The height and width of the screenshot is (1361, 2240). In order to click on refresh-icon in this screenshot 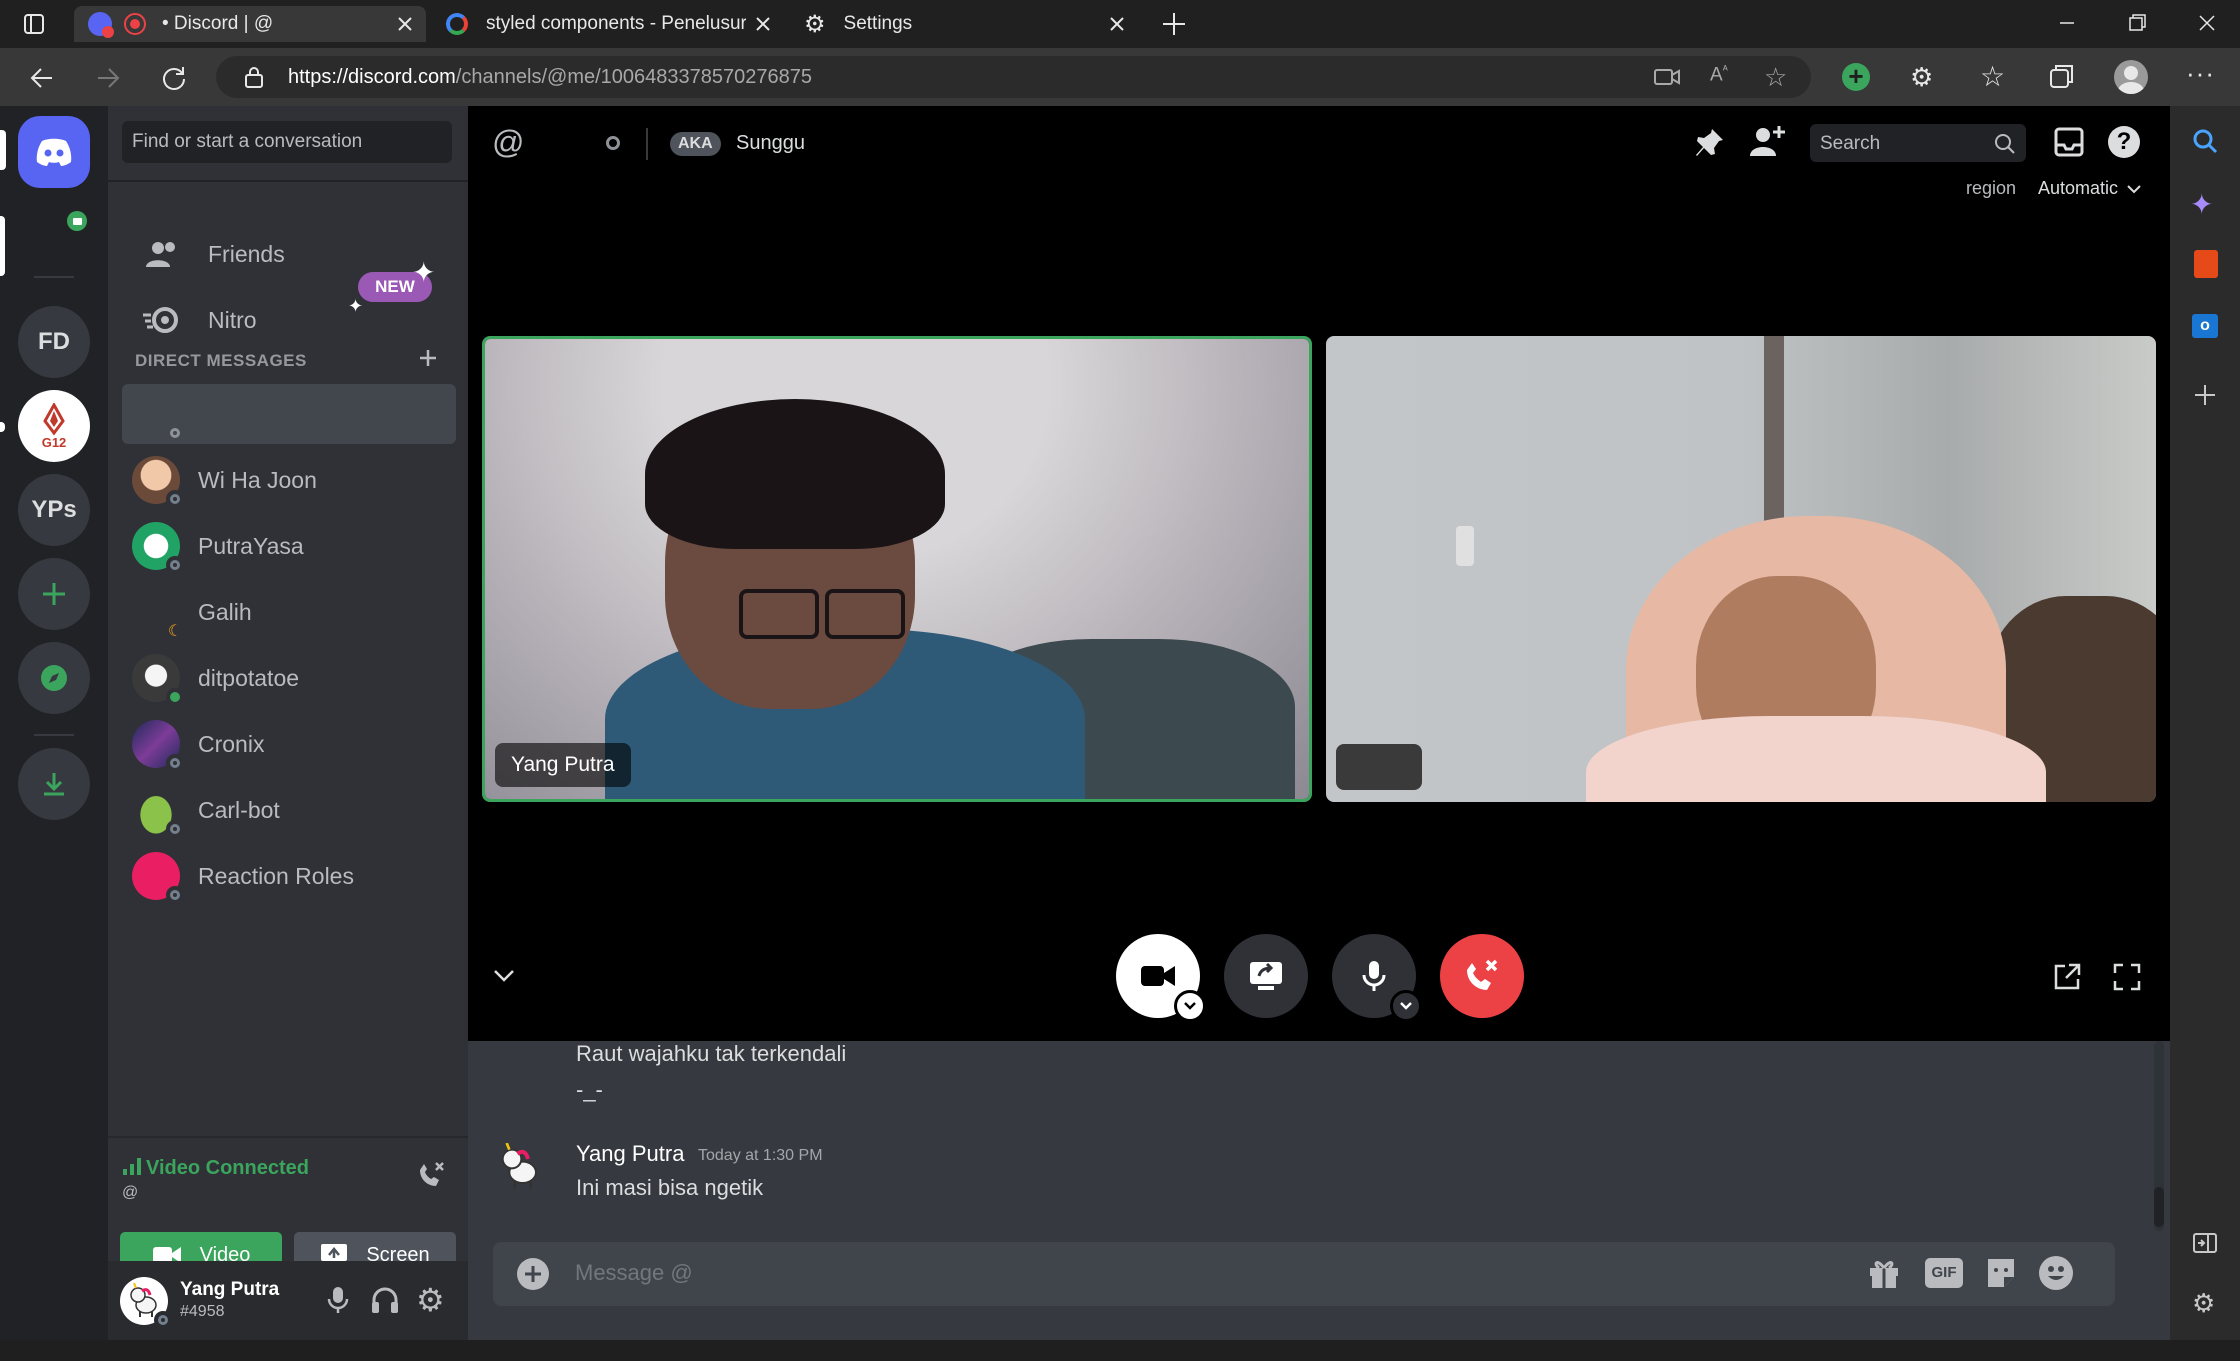, I will do `click(174, 78)`.